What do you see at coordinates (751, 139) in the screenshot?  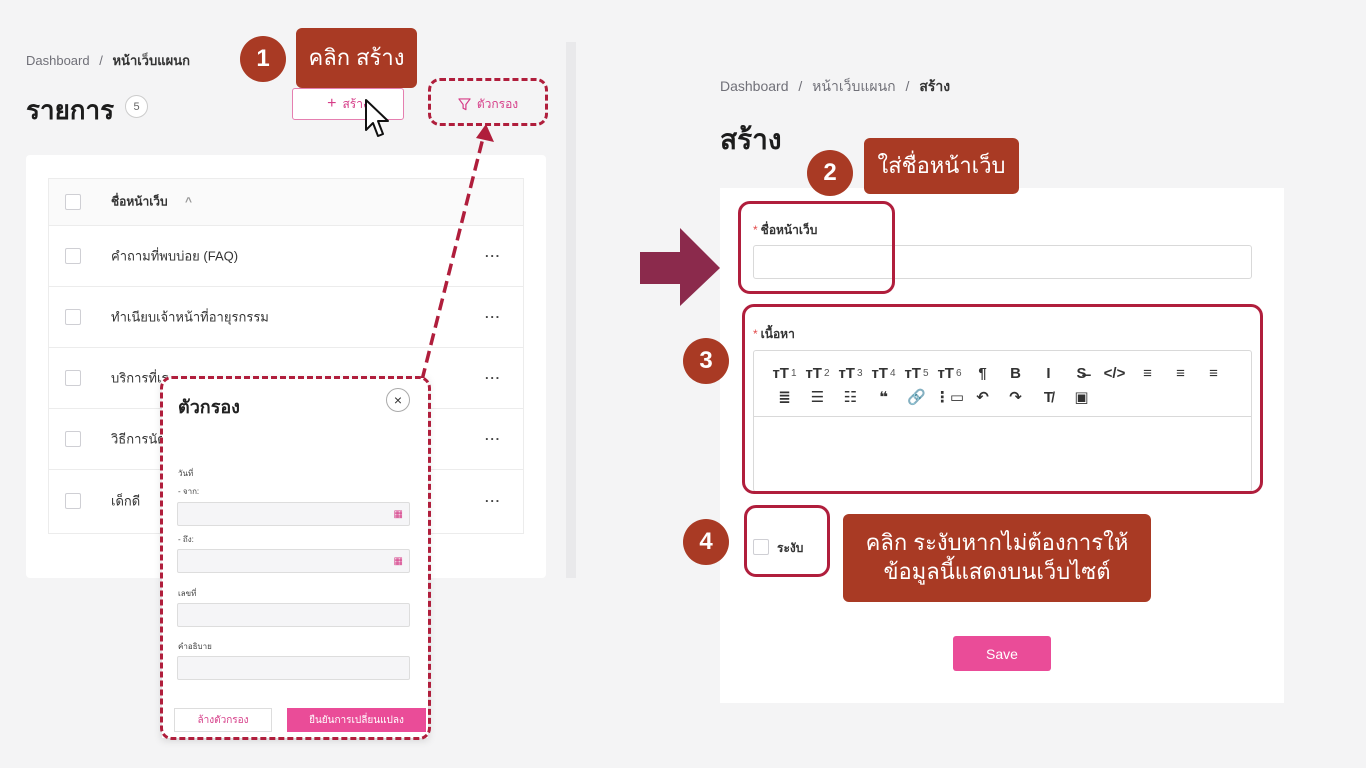 I see `page-title: สร้าง` at bounding box center [751, 139].